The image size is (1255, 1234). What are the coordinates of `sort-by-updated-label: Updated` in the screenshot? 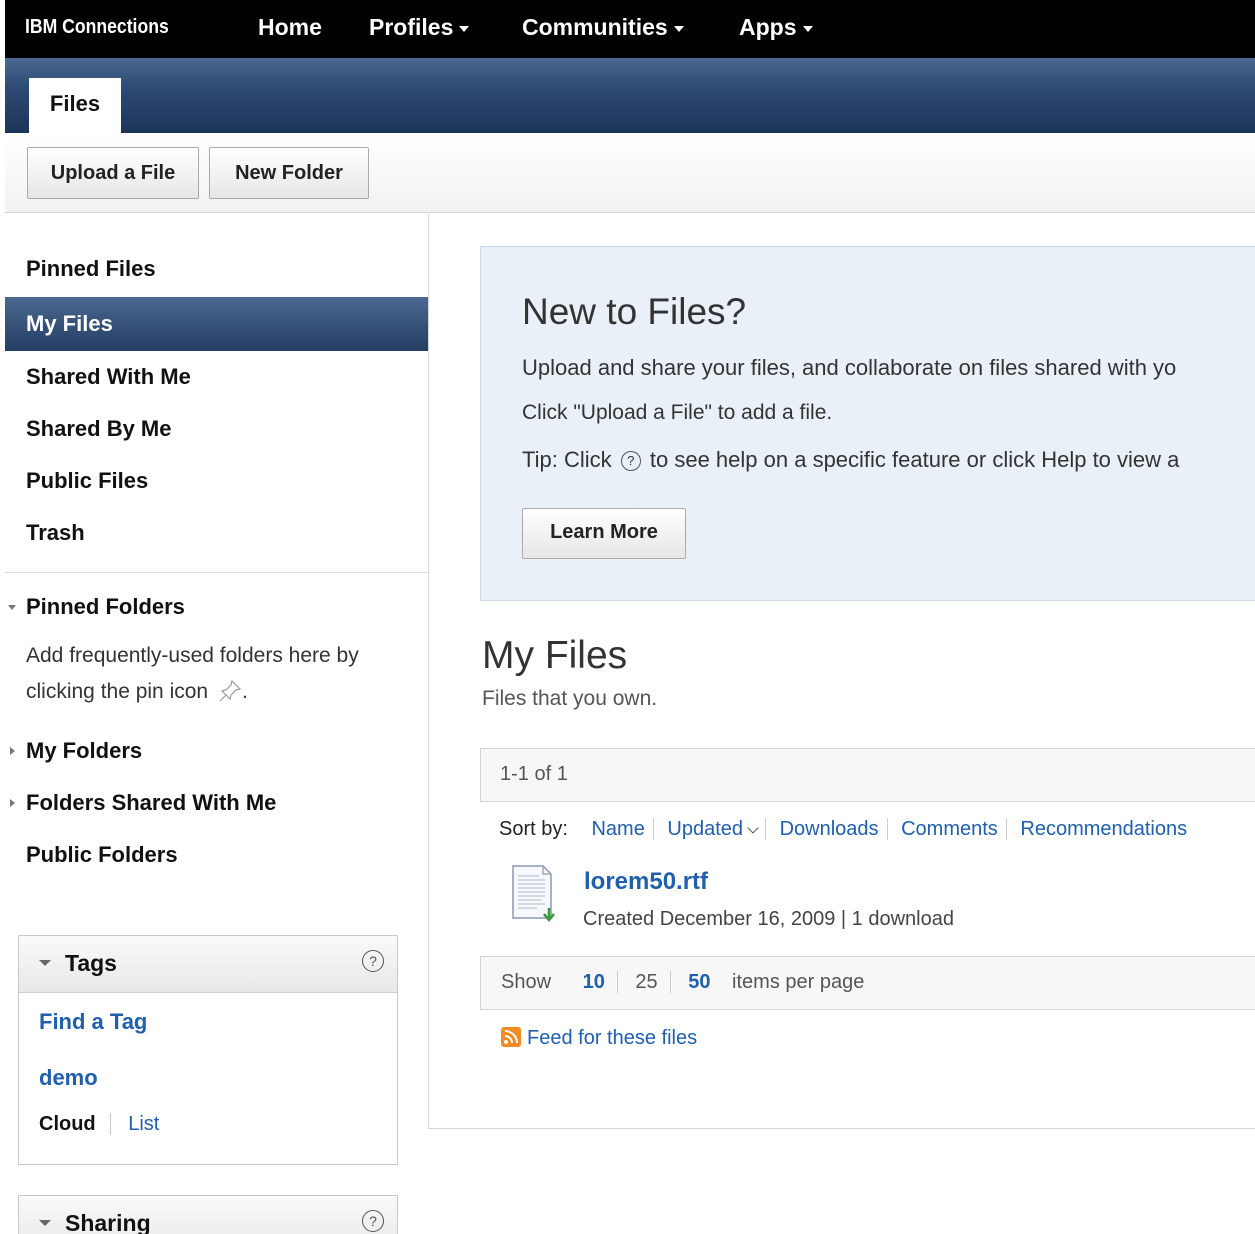 It's located at (705, 829).